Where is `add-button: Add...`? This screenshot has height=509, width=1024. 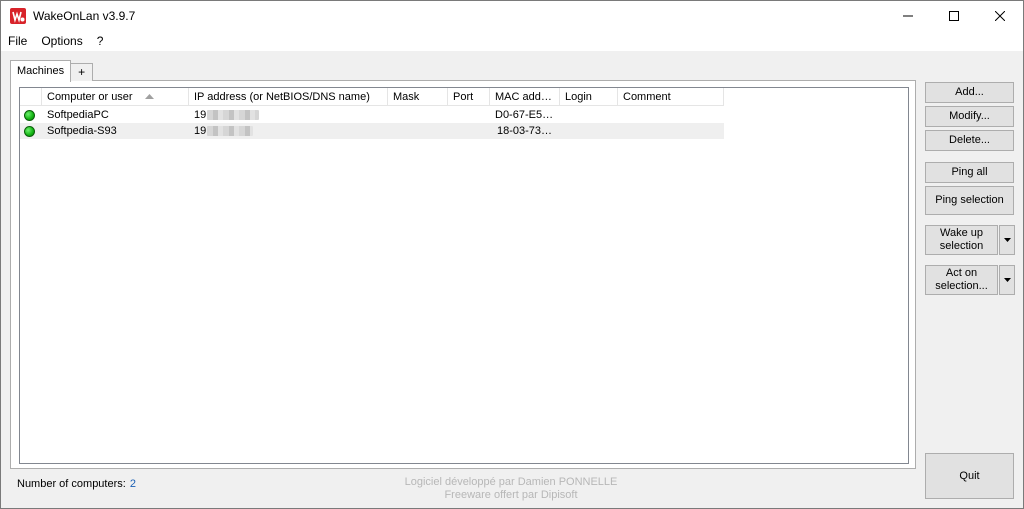 add-button: Add... is located at coordinates (969, 92).